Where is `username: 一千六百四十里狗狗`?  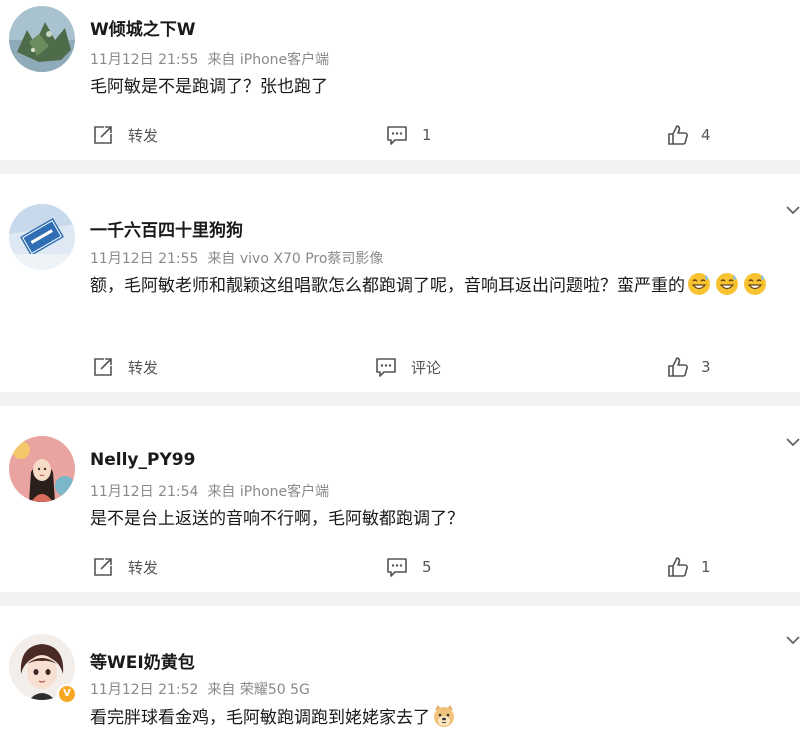
username: 一千六百四十里狗狗 is located at coordinates (166, 228).